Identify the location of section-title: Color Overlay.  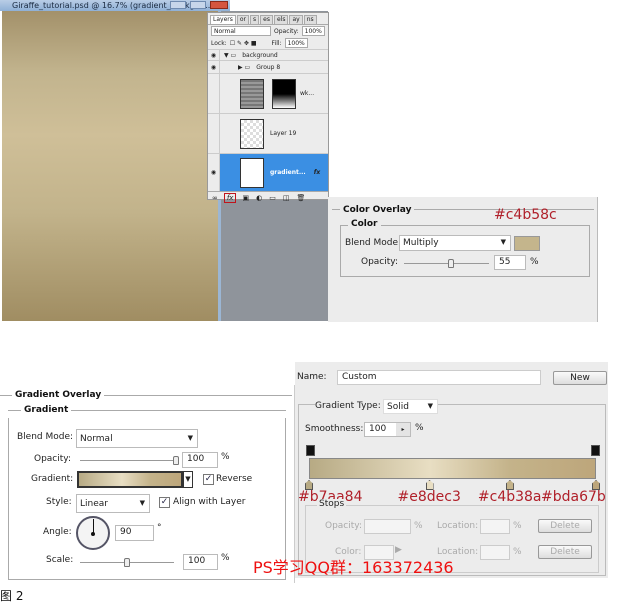
(377, 210).